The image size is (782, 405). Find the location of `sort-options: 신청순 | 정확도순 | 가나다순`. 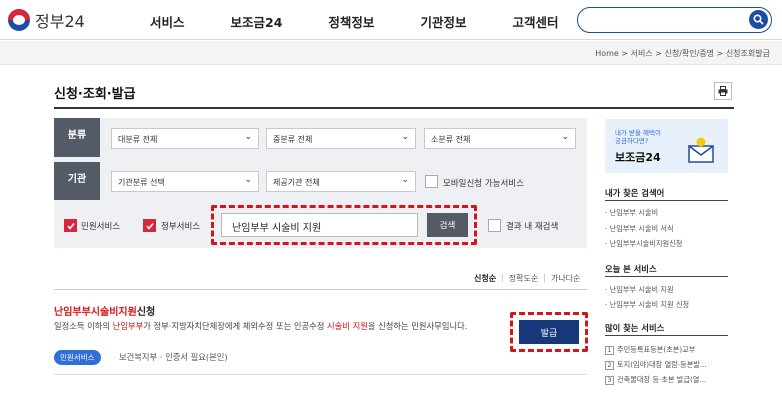

sort-options: 신청순 | 정확도순 | 가나다순 is located at coordinates (527, 278).